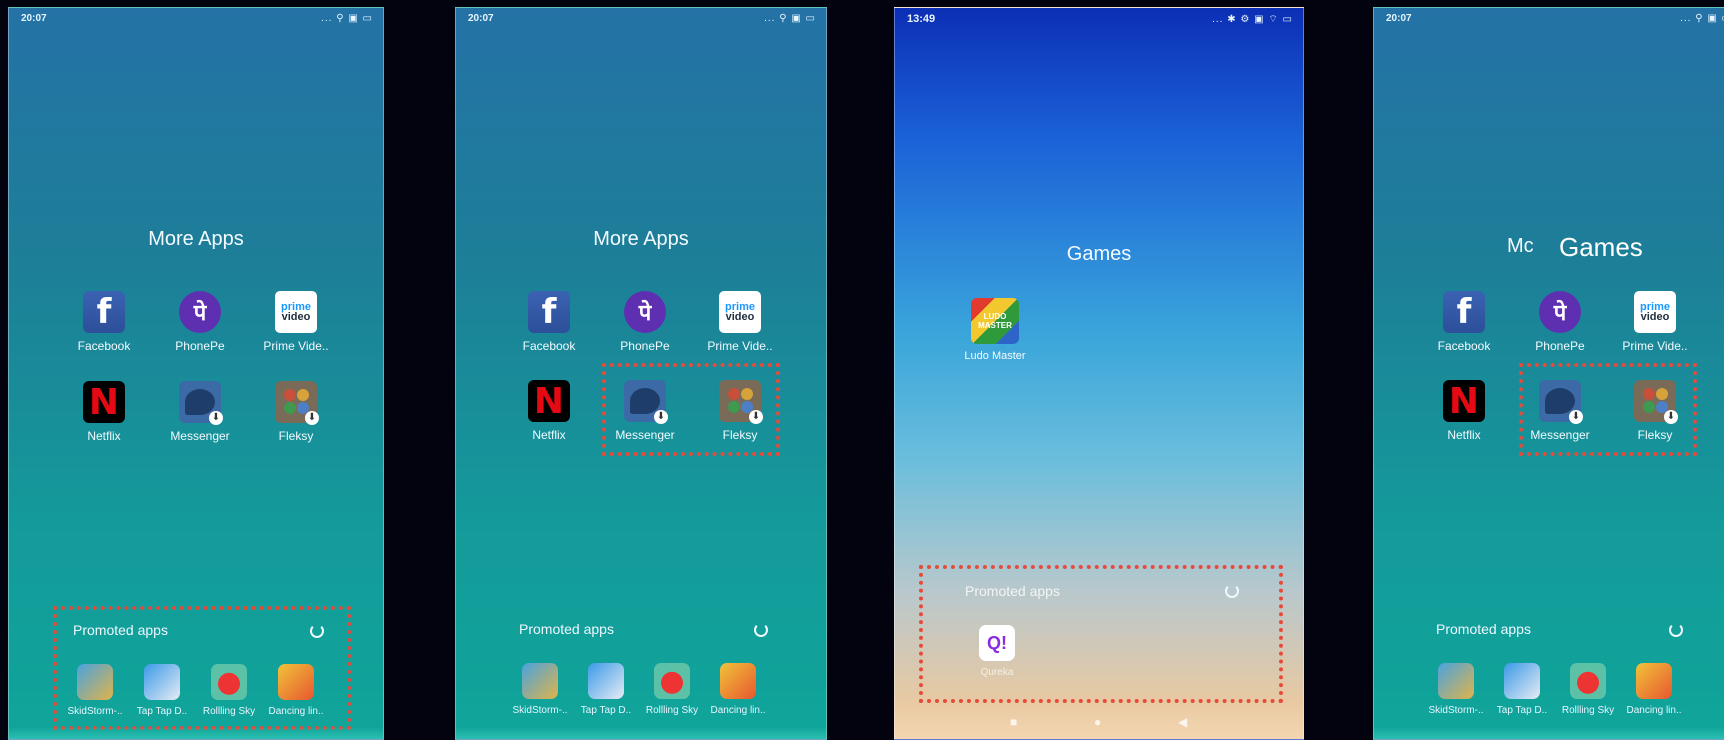 This screenshot has height=740, width=1724. Describe the element at coordinates (995, 356) in the screenshot. I see `app-label: Ludo Master` at that location.